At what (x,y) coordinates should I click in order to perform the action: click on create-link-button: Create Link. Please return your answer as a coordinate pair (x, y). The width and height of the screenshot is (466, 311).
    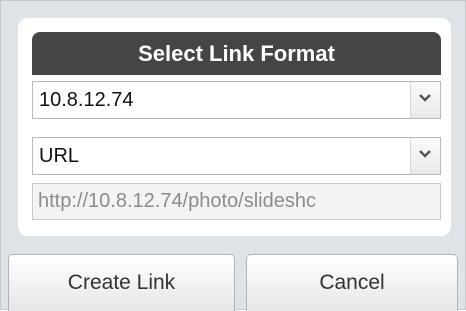
    Looking at the image, I should click on (121, 282).